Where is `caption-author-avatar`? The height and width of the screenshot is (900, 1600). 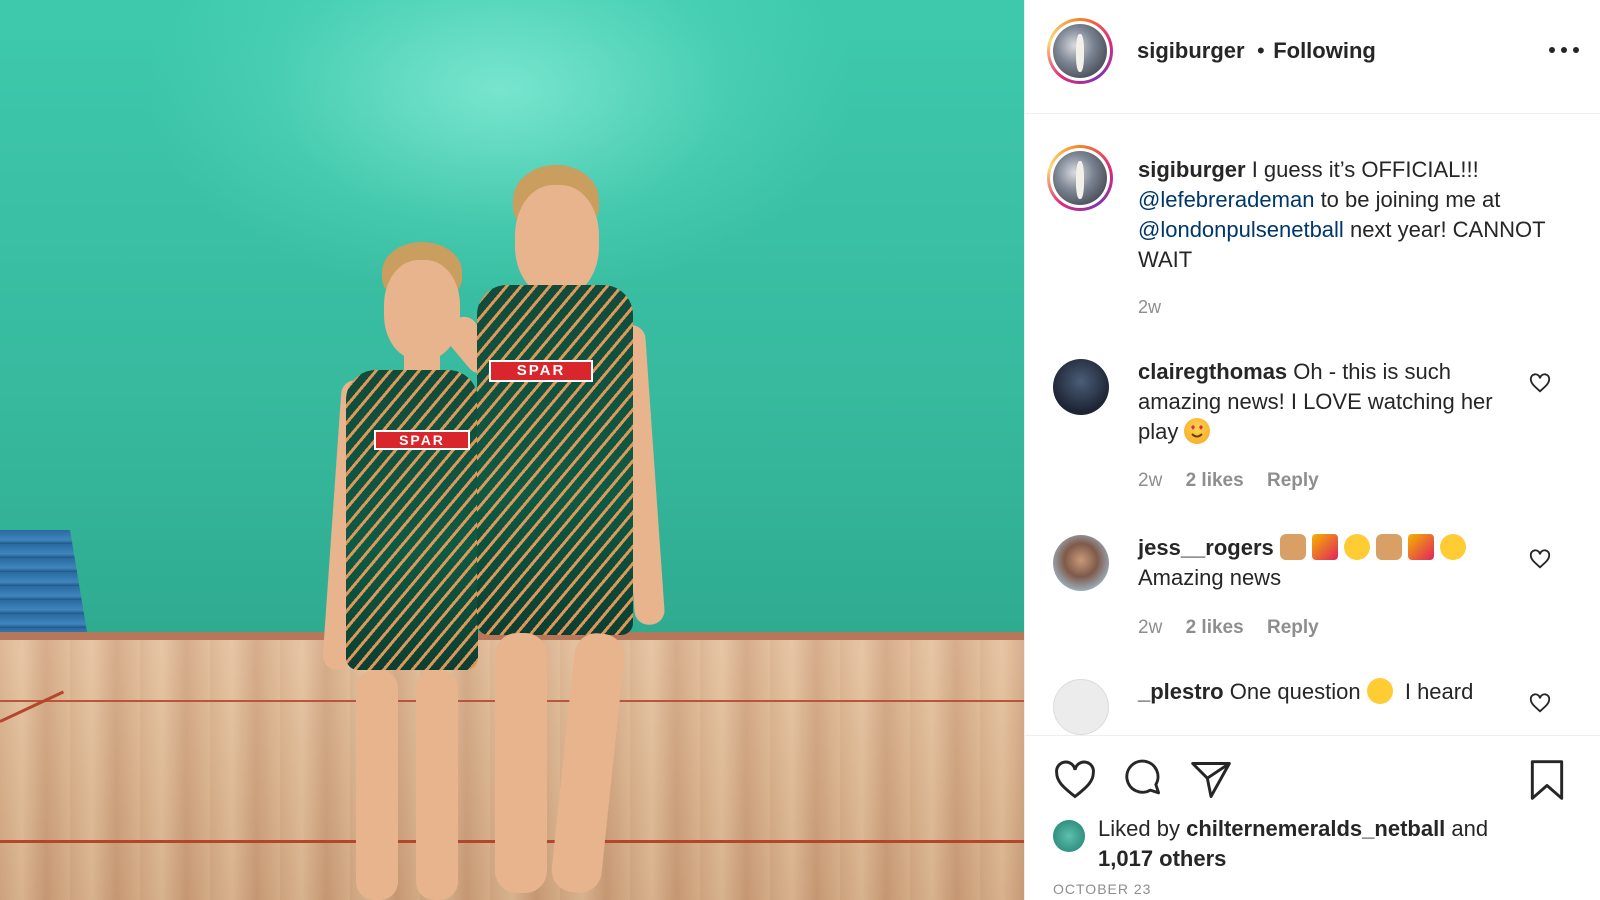
caption-author-avatar is located at coordinates (1080, 178).